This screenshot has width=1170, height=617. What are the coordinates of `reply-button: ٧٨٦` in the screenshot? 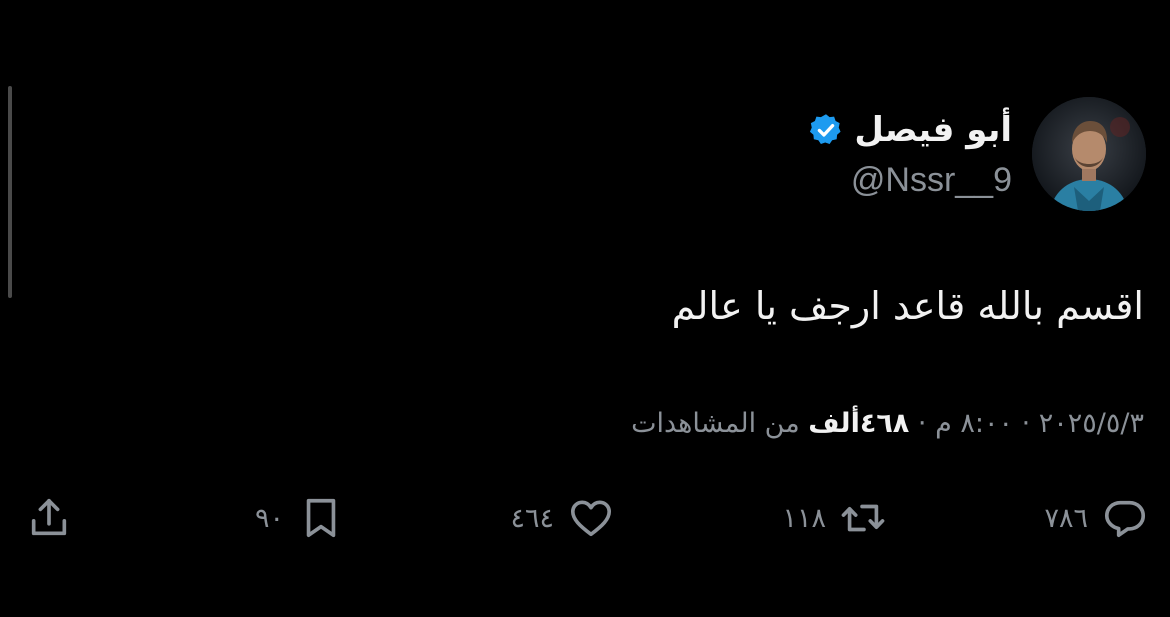 It's located at (1096, 518).